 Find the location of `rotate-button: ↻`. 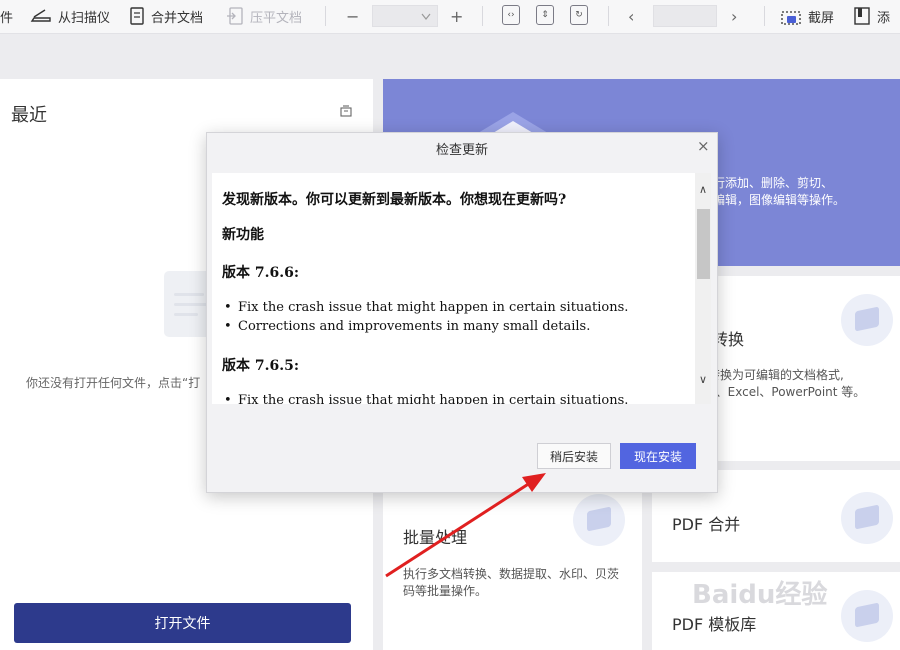

rotate-button: ↻ is located at coordinates (579, 15).